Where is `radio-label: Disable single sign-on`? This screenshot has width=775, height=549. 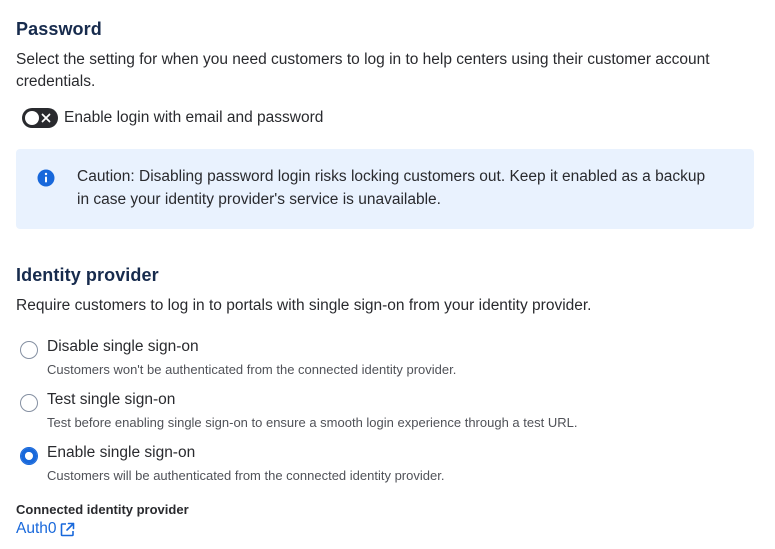
radio-label: Disable single sign-on is located at coordinates (123, 346).